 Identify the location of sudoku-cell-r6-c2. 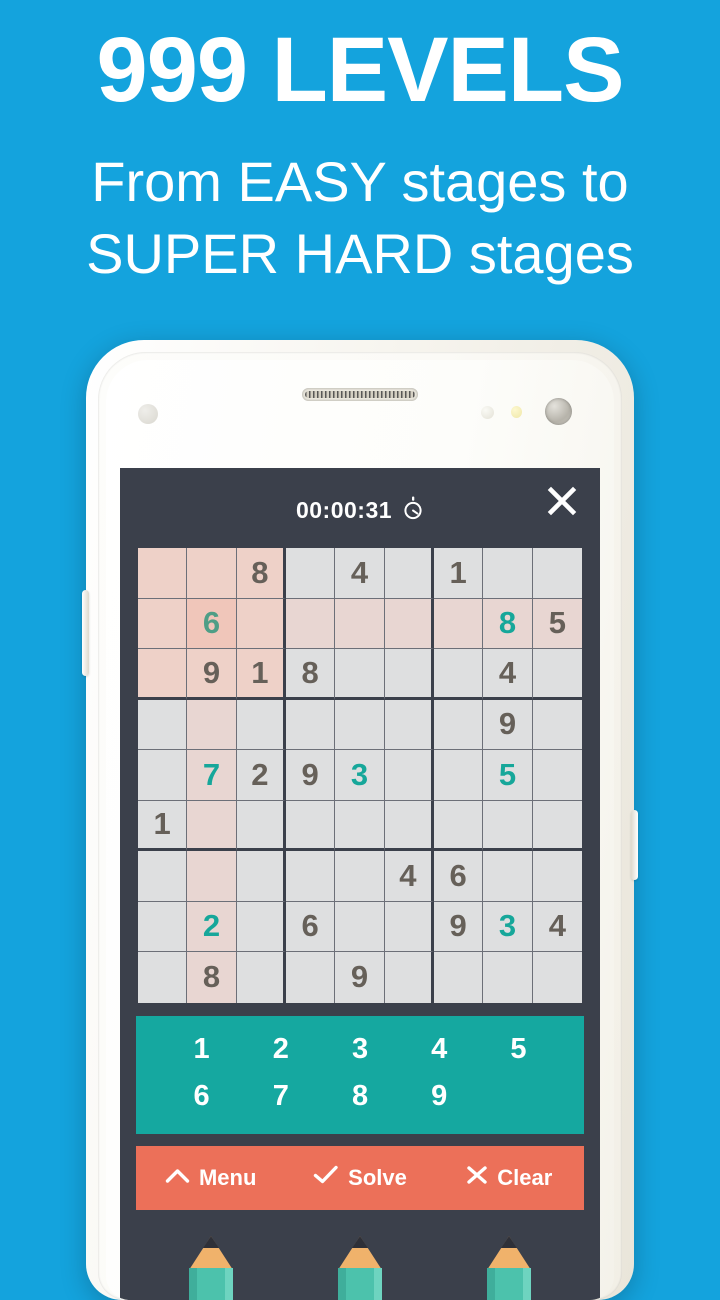
(211, 826).